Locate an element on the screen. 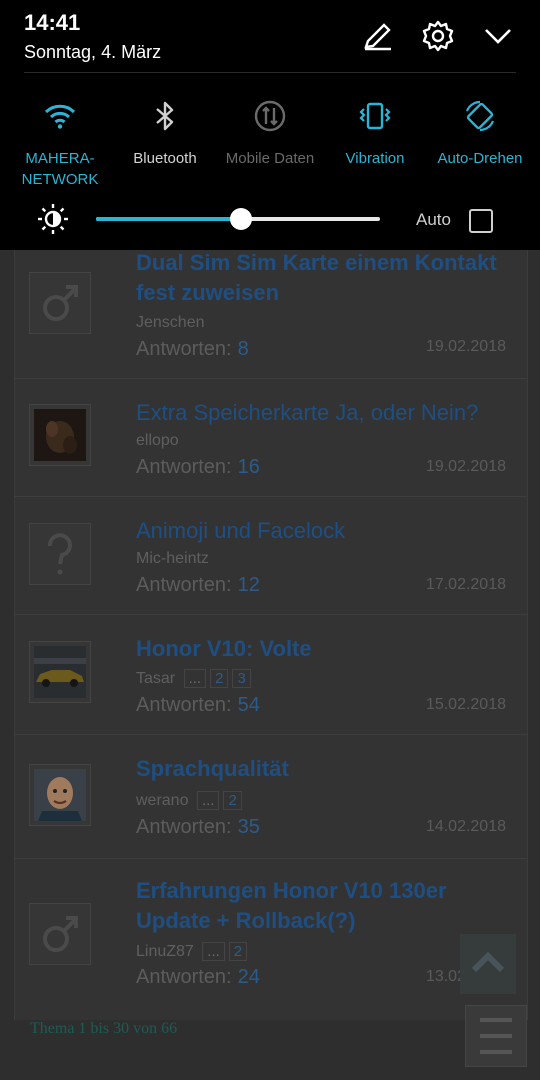 Image resolution: width=540 pixels, height=1080 pixels. unknown-placeholder-icon is located at coordinates (60, 554).